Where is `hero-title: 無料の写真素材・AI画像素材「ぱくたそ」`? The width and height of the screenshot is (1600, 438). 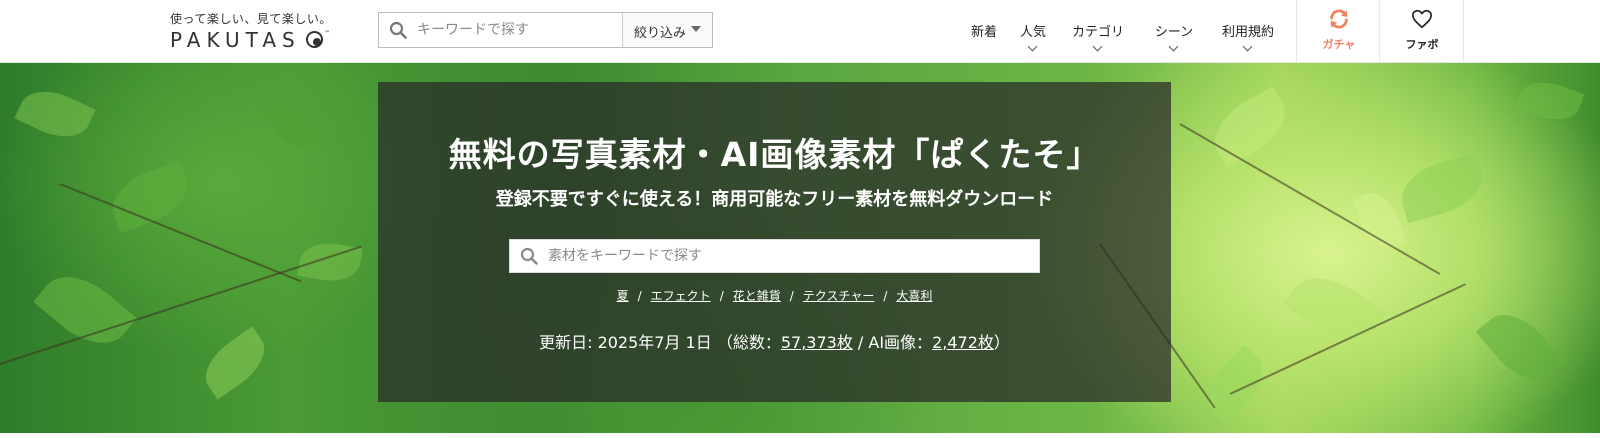 hero-title: 無料の写真素材・AI画像素材「ぱくたそ」 is located at coordinates (774, 154).